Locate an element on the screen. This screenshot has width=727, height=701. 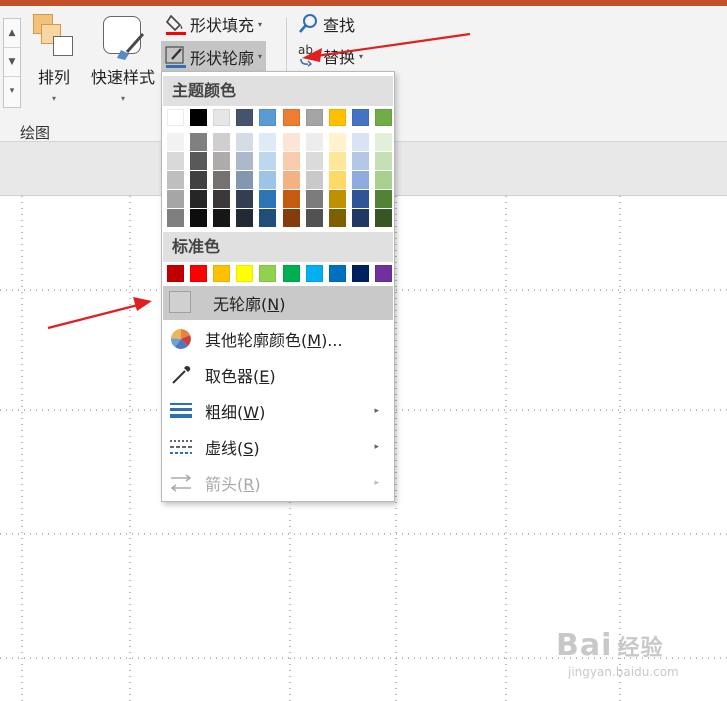
menu-item-line-weight: 粗细(W) ▸ is located at coordinates (278, 411).